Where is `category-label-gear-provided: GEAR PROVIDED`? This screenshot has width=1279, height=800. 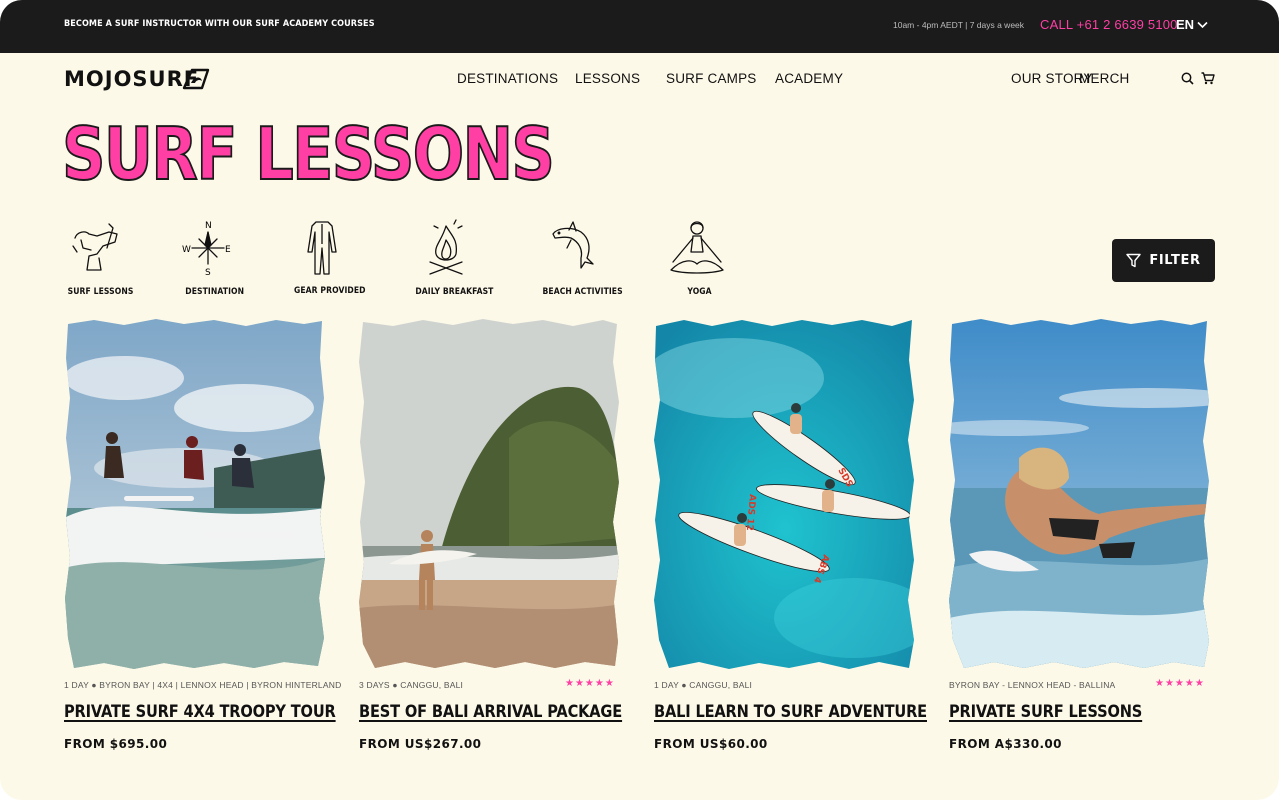
category-label-gear-provided: GEAR PROVIDED is located at coordinates (329, 291).